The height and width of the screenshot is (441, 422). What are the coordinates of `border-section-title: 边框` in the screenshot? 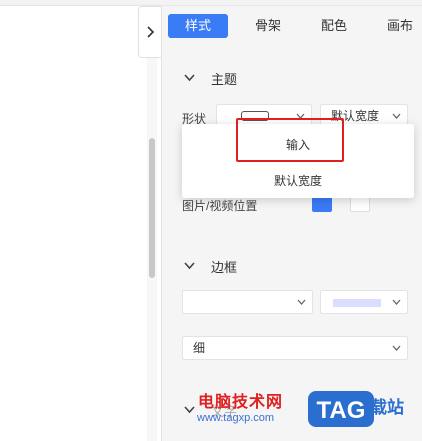 It's located at (224, 267).